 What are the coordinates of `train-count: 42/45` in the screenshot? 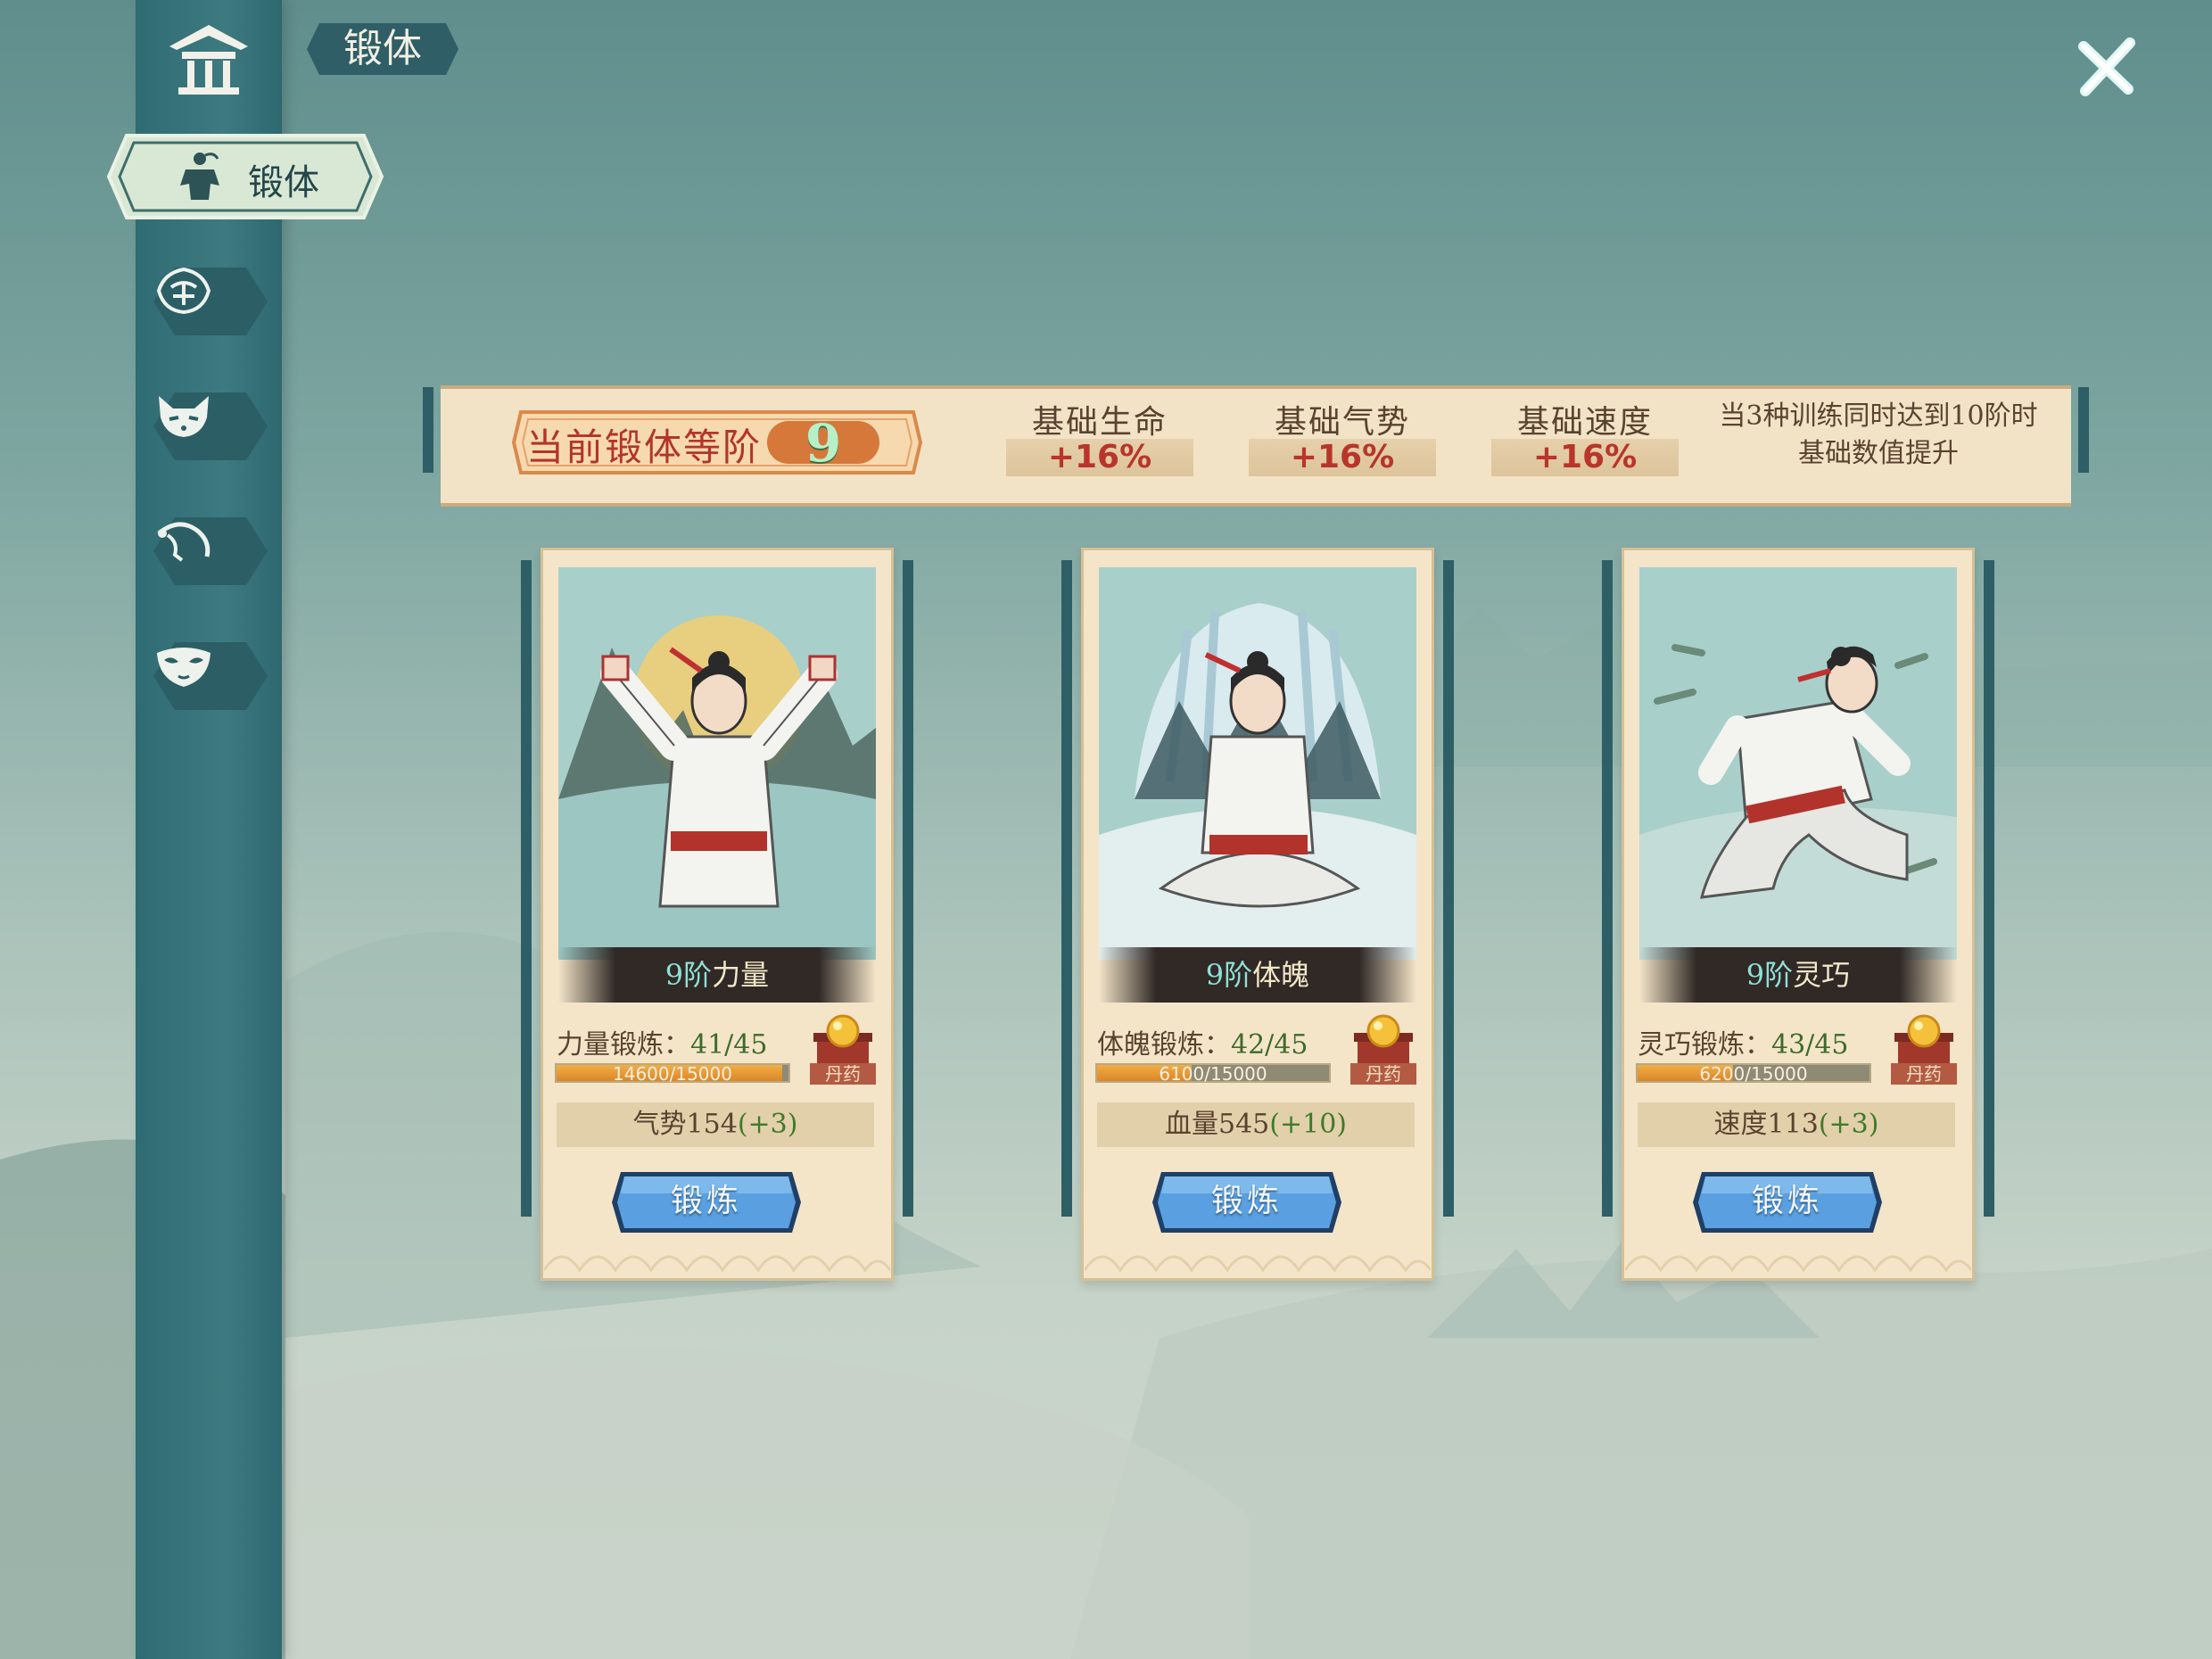 It's located at (1270, 1045).